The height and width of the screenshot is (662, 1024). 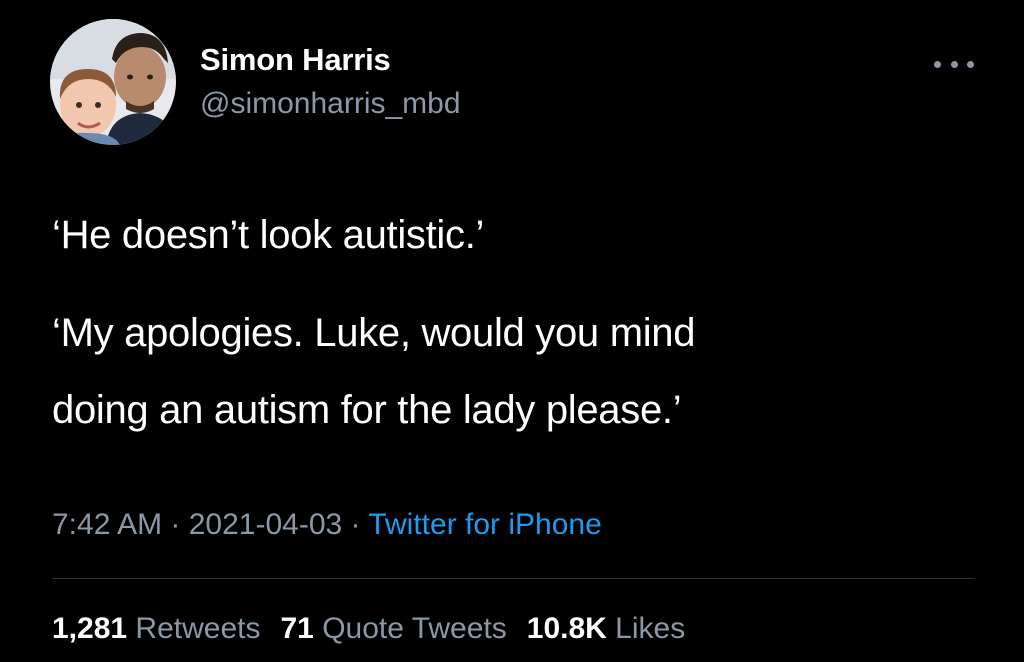 What do you see at coordinates (513, 578) in the screenshot?
I see `divider` at bounding box center [513, 578].